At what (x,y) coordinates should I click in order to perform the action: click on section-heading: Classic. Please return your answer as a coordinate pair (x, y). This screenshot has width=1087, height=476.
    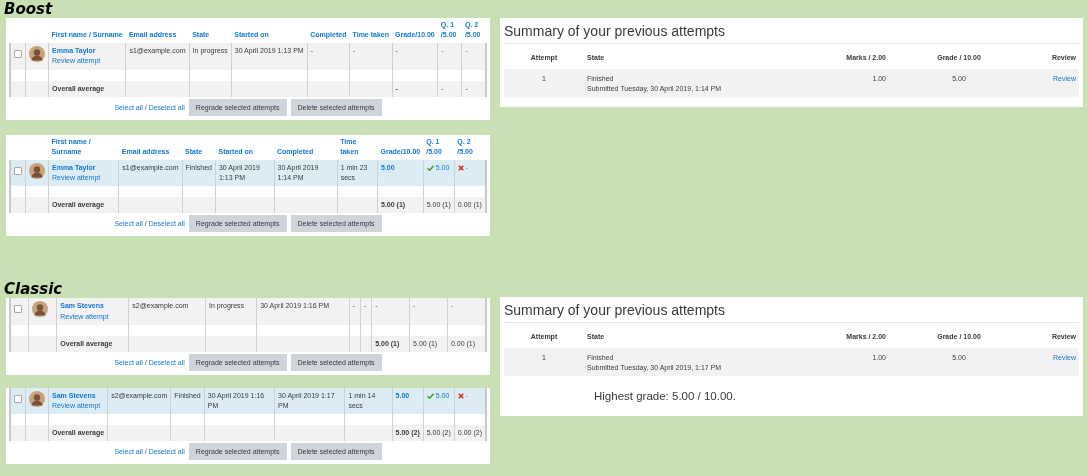
    Looking at the image, I should click on (33, 289).